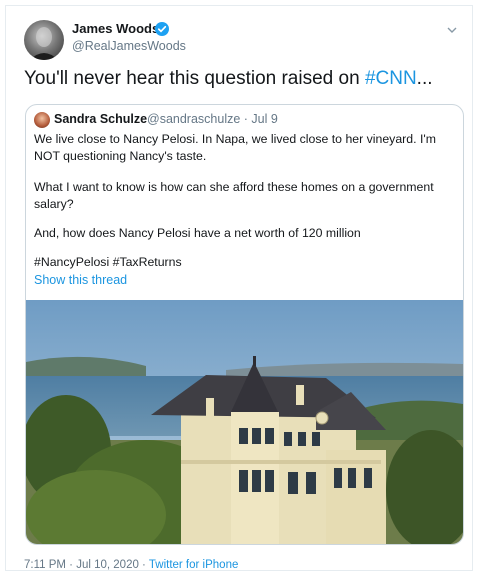 The width and height of the screenshot is (480, 575). What do you see at coordinates (391, 78) in the screenshot?
I see `hashtag-cnn: #CNN` at bounding box center [391, 78].